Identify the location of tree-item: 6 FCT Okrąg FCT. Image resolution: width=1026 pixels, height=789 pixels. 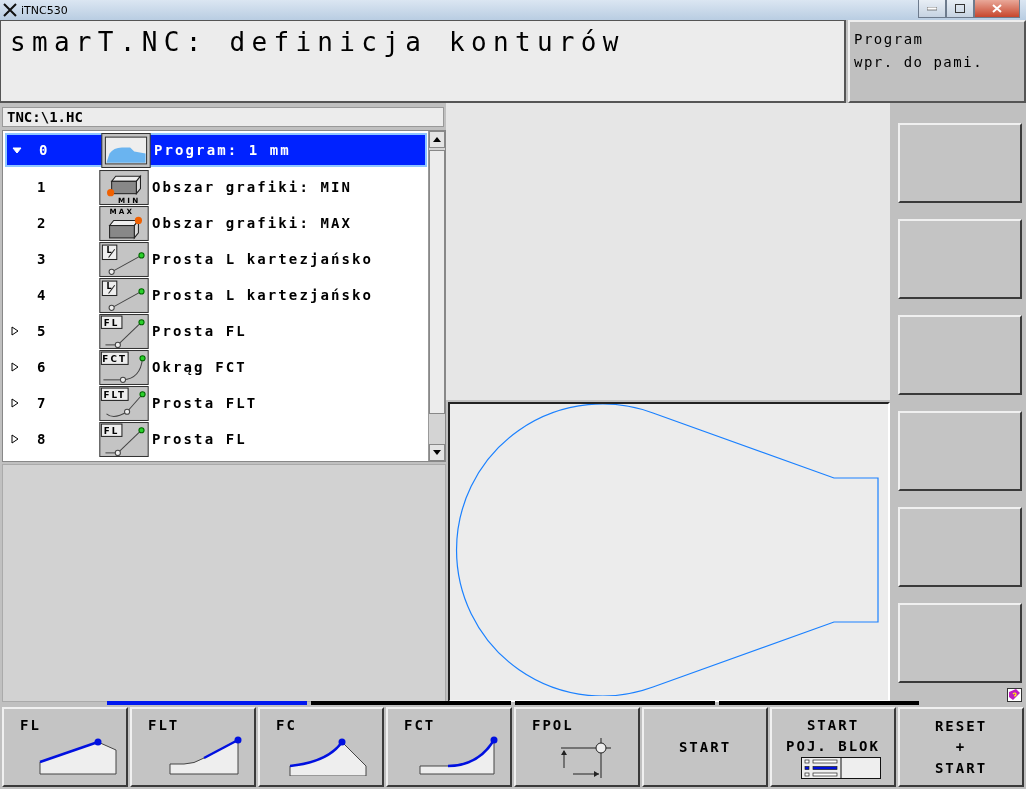
(216, 367).